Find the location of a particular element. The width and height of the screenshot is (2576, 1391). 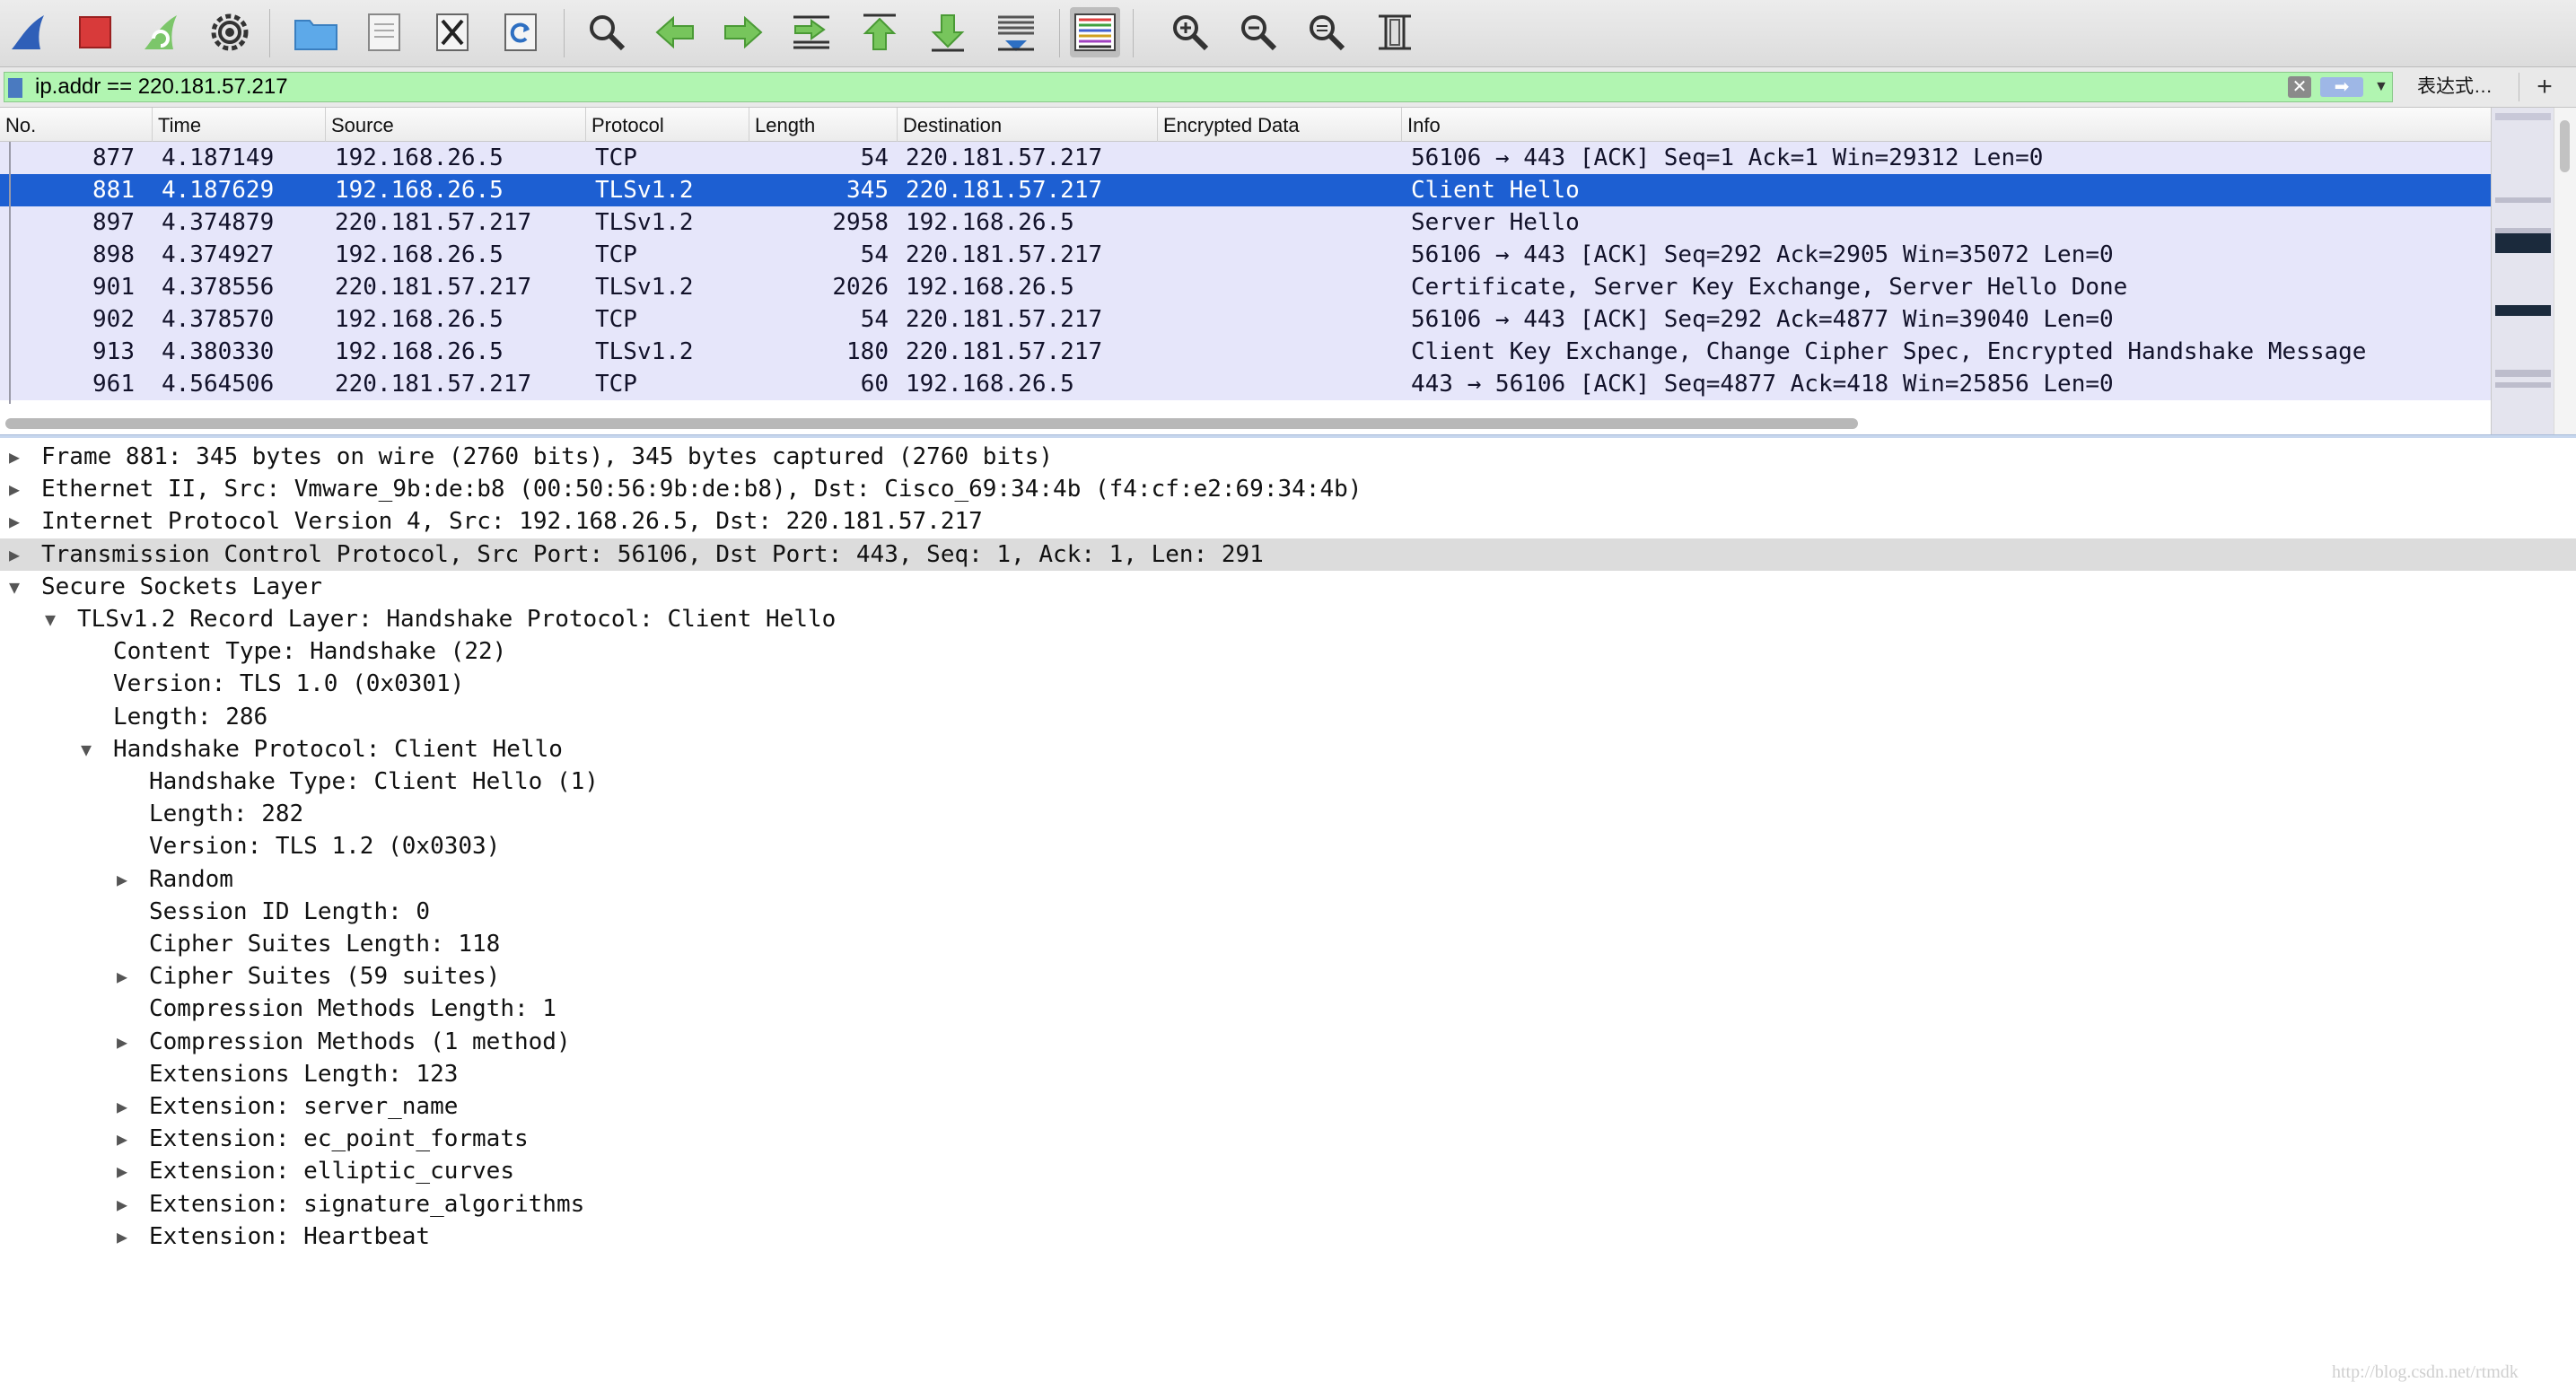

detail-tree-row: Compression Methods Length: 1 is located at coordinates (1288, 1009).